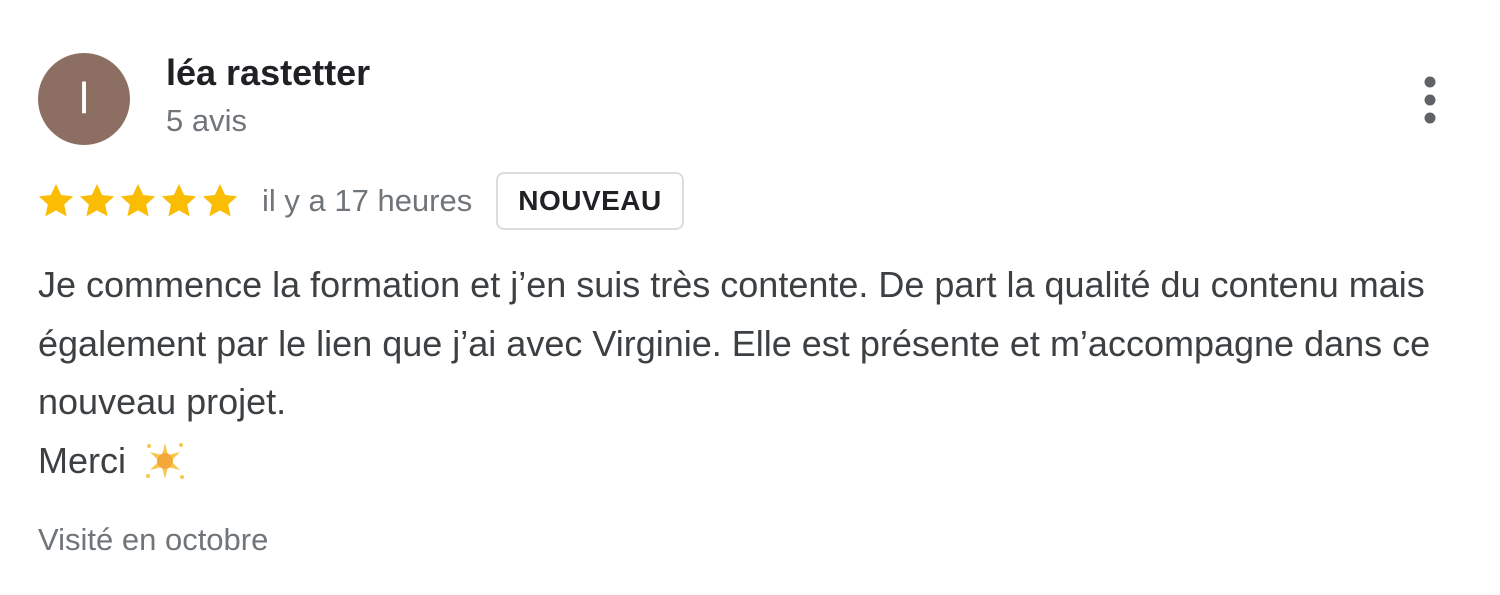 The image size is (1500, 595). I want to click on rating-row: il y a 17 heures NOUVEAU, so click(360, 201).